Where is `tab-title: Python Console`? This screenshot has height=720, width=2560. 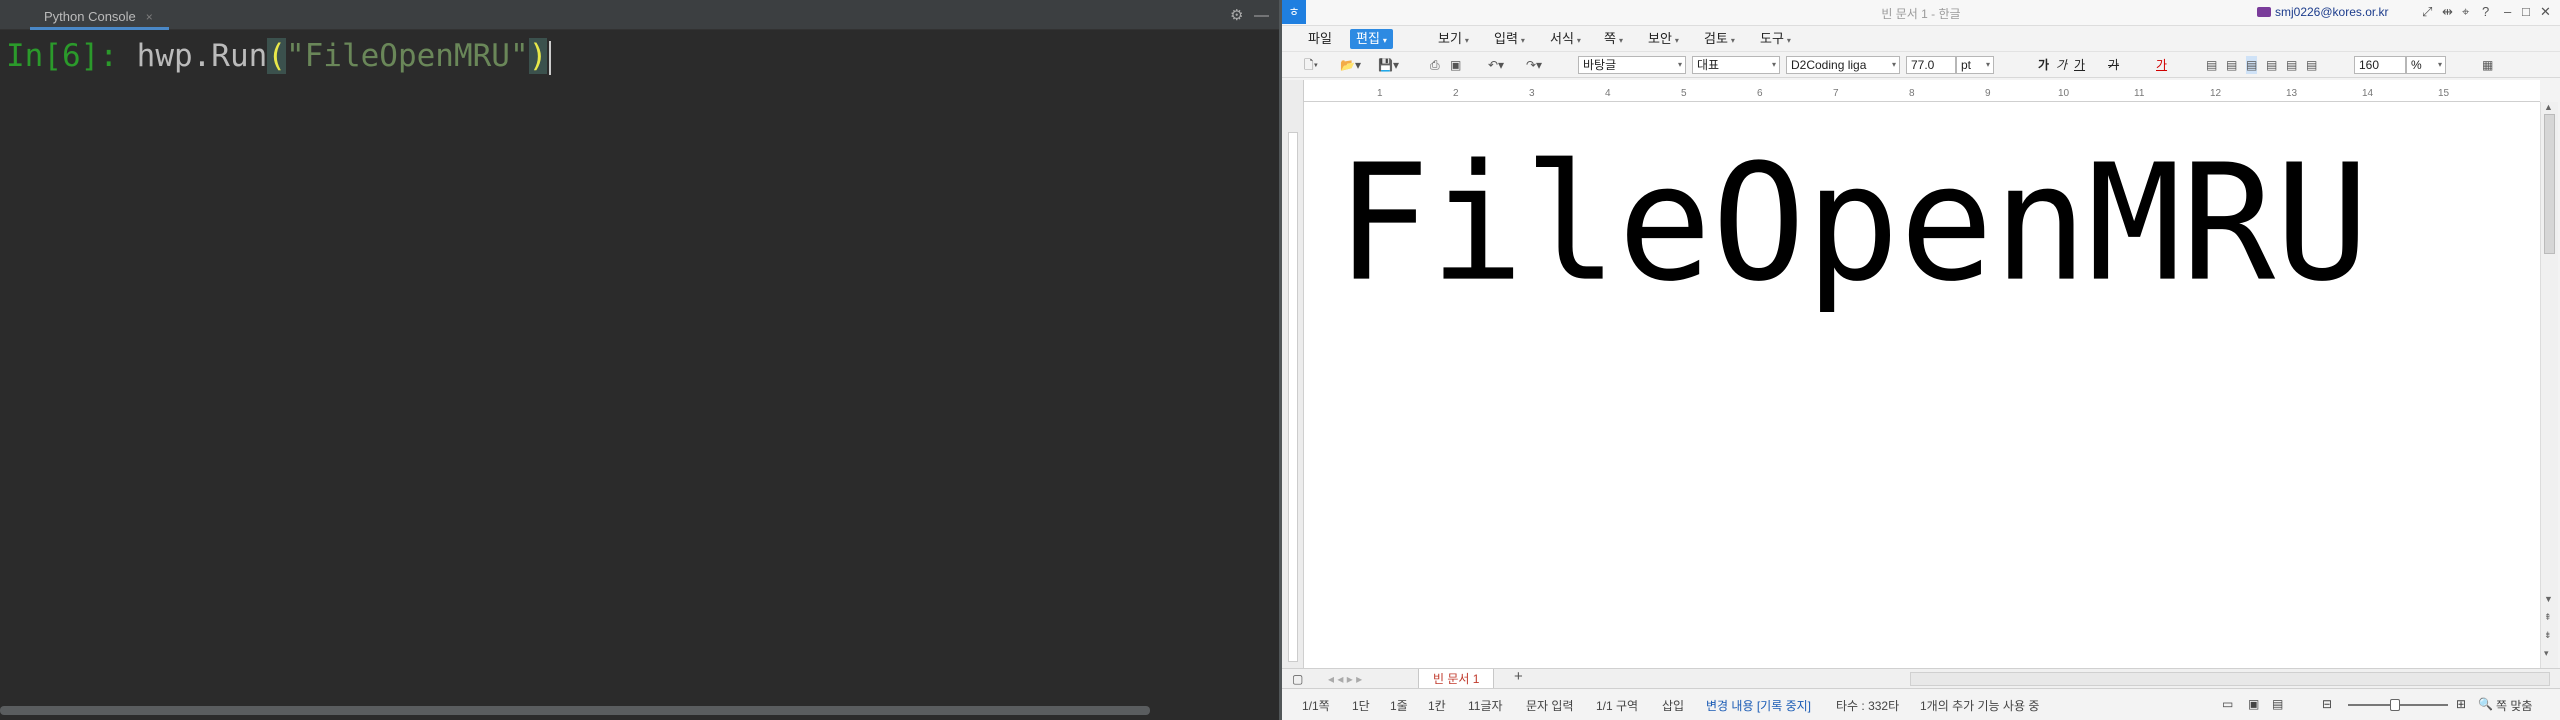 tab-title: Python Console is located at coordinates (90, 16).